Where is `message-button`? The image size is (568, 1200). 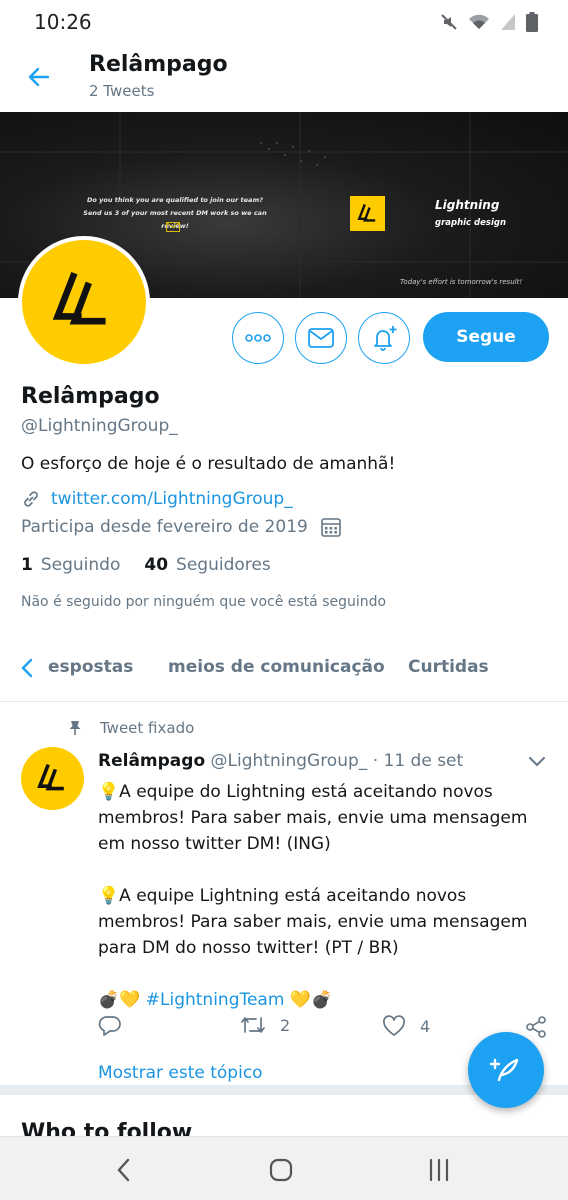 message-button is located at coordinates (321, 338).